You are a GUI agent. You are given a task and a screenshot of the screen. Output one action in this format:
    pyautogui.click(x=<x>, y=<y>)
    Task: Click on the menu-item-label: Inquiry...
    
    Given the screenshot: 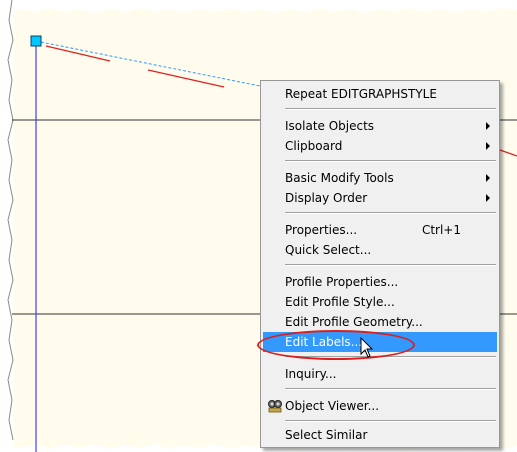 What is the action you would take?
    pyautogui.click(x=311, y=374)
    